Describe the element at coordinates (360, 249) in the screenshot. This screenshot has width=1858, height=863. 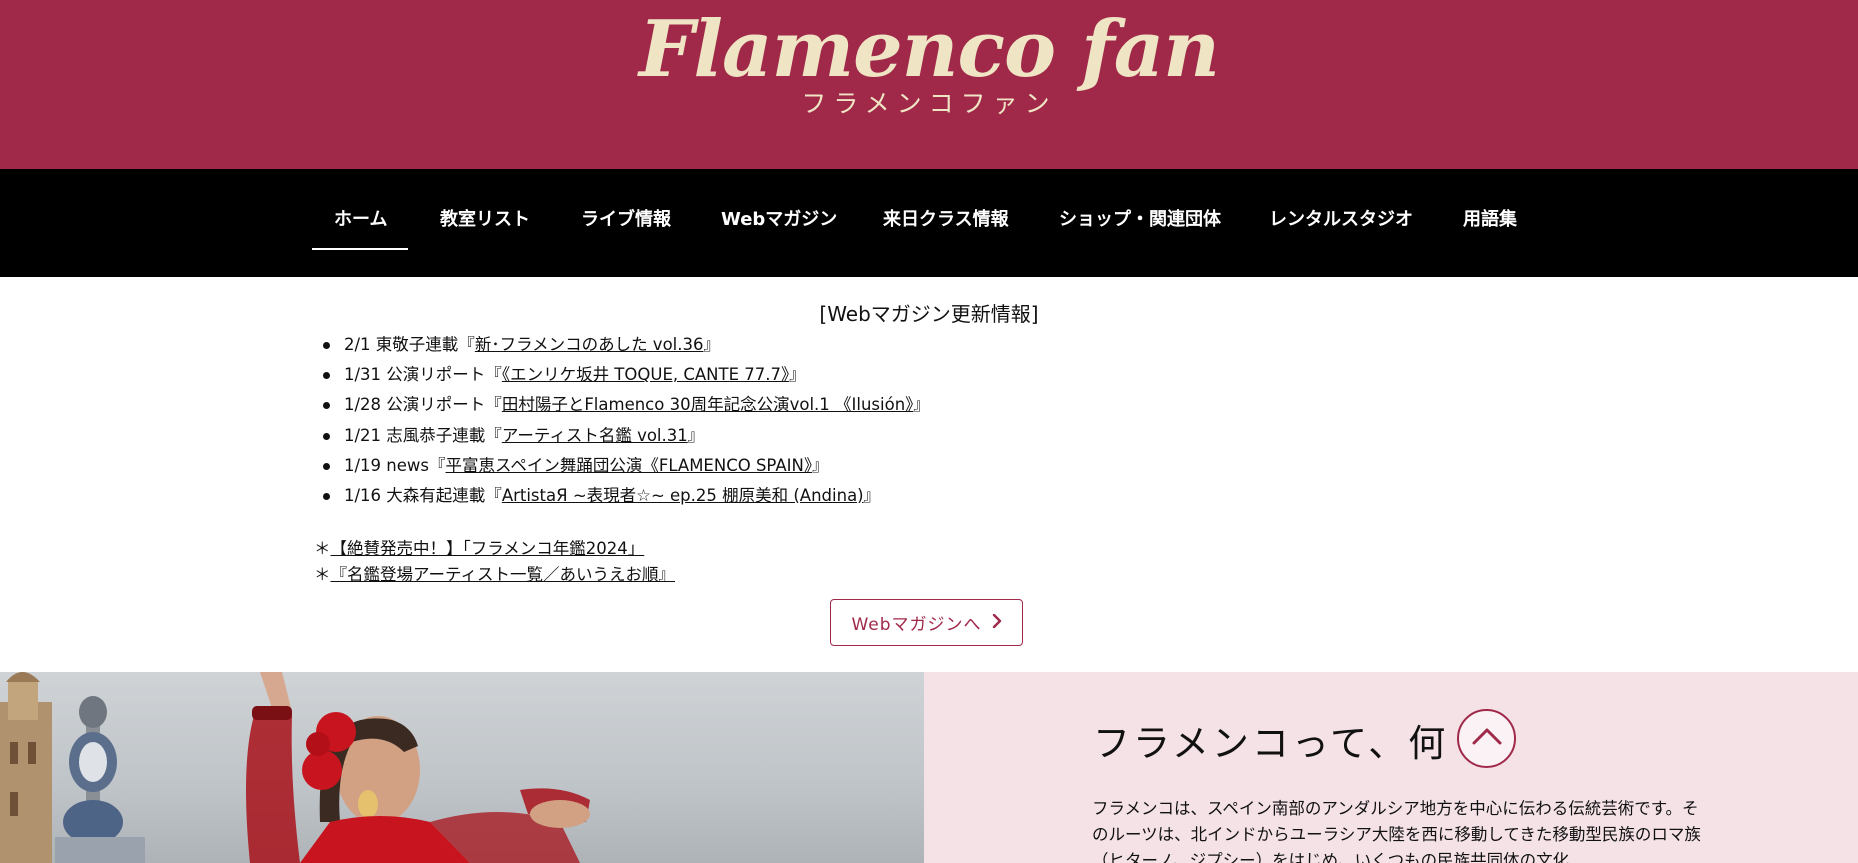
I see `nav-active-indicator` at that location.